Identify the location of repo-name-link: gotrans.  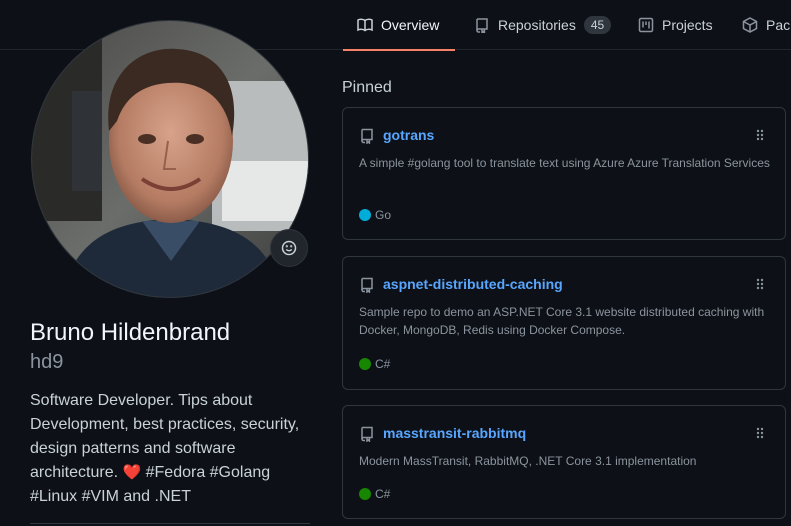
(408, 135).